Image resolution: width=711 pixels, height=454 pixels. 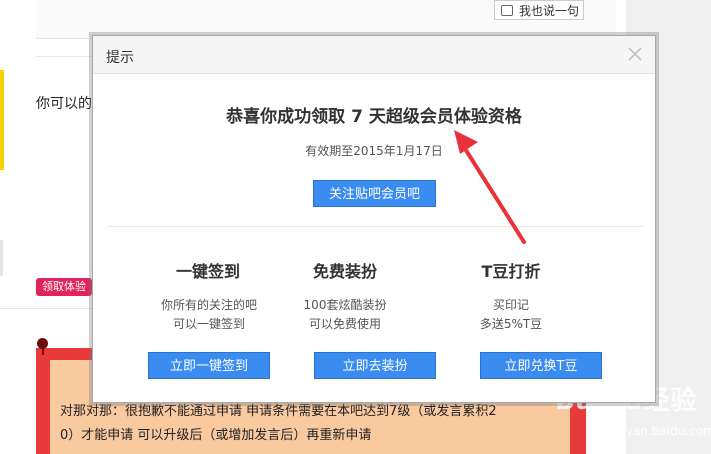 What do you see at coordinates (207, 271) in the screenshot?
I see `feature-title-sign-in: 一键签到` at bounding box center [207, 271].